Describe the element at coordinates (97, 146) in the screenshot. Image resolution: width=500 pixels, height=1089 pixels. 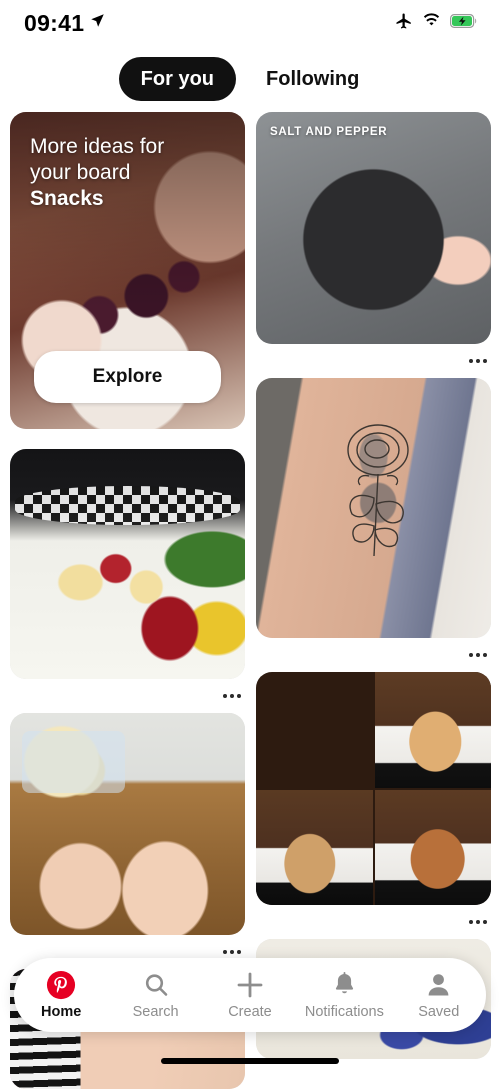
I see `more-ideas-line1: More ideas for` at that location.